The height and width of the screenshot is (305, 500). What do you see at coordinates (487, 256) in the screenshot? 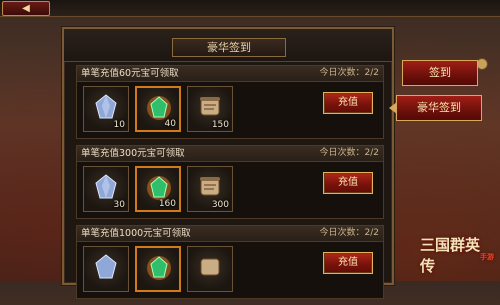
I see `logo-subtitle: 手游` at bounding box center [487, 256].